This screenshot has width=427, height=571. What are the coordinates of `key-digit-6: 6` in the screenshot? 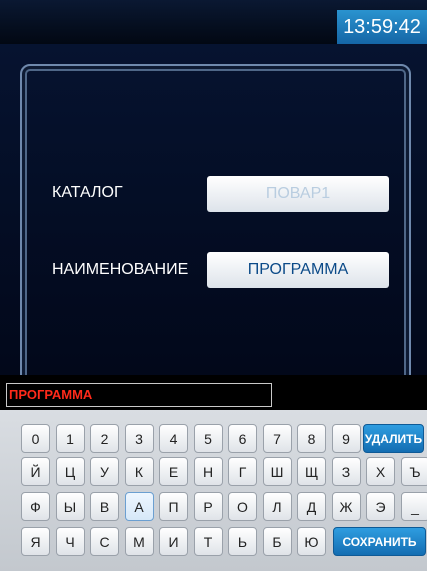 It's located at (242, 438).